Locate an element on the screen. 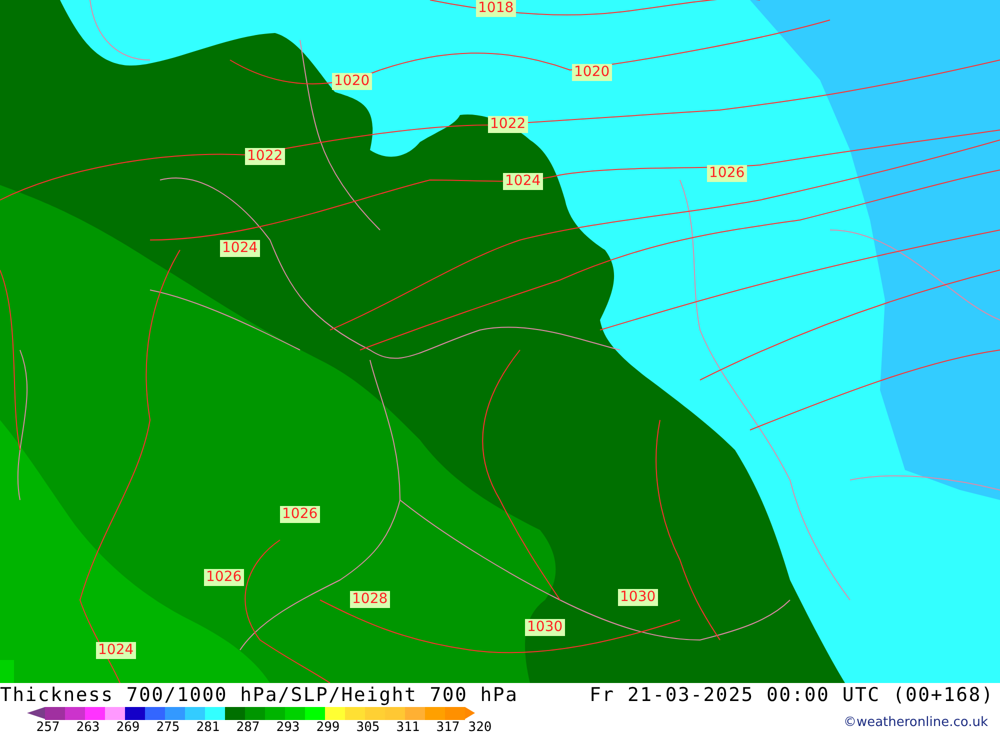 The image size is (1000, 733). copyright-text: ©weatheronline.co.uk is located at coordinates (915, 722).